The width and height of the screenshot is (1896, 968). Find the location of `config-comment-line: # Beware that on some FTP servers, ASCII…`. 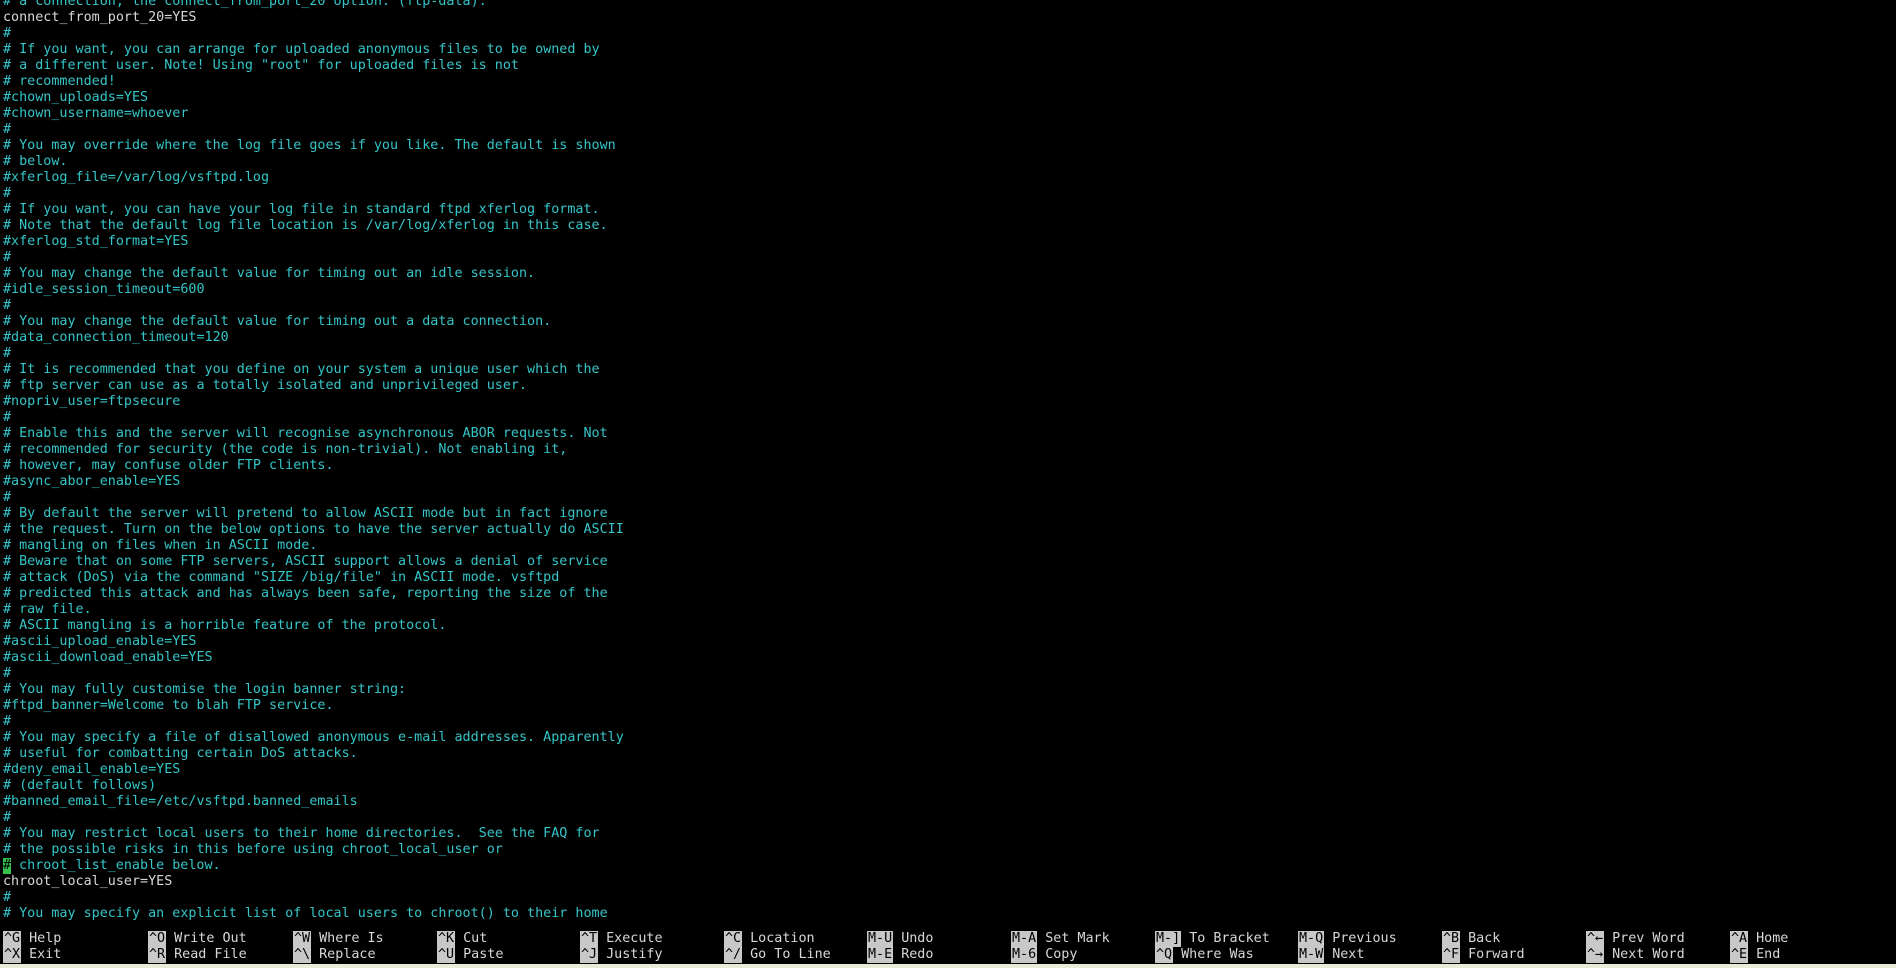

config-comment-line: # Beware that on some FTP servers, ASCII… is located at coordinates (948, 562).